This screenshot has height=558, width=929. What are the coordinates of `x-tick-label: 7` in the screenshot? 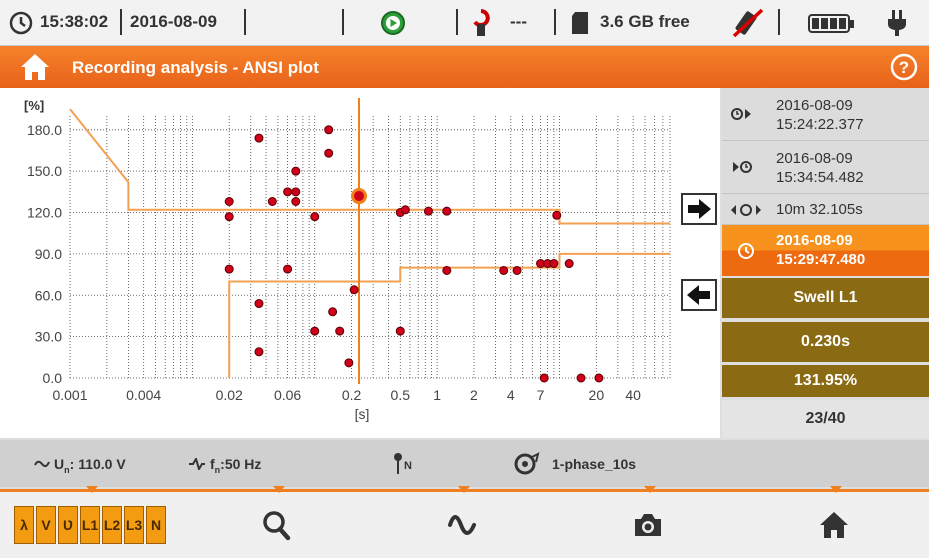 It's located at (541, 395).